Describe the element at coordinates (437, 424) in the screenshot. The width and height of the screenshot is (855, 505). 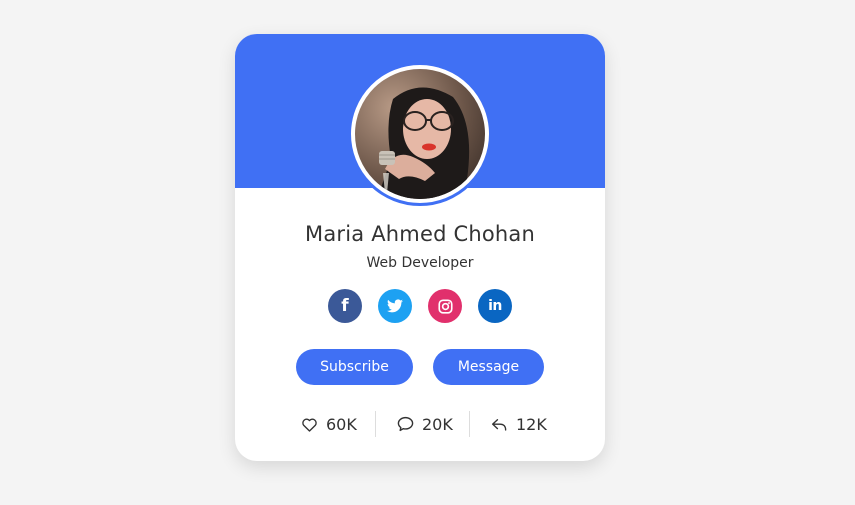
I see `comments-count: 20K` at that location.